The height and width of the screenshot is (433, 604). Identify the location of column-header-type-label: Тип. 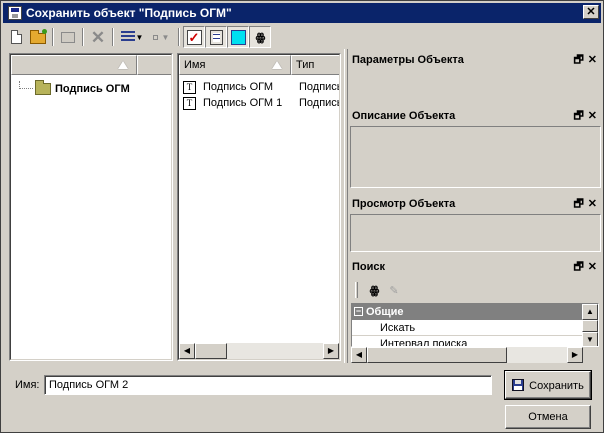
(305, 65).